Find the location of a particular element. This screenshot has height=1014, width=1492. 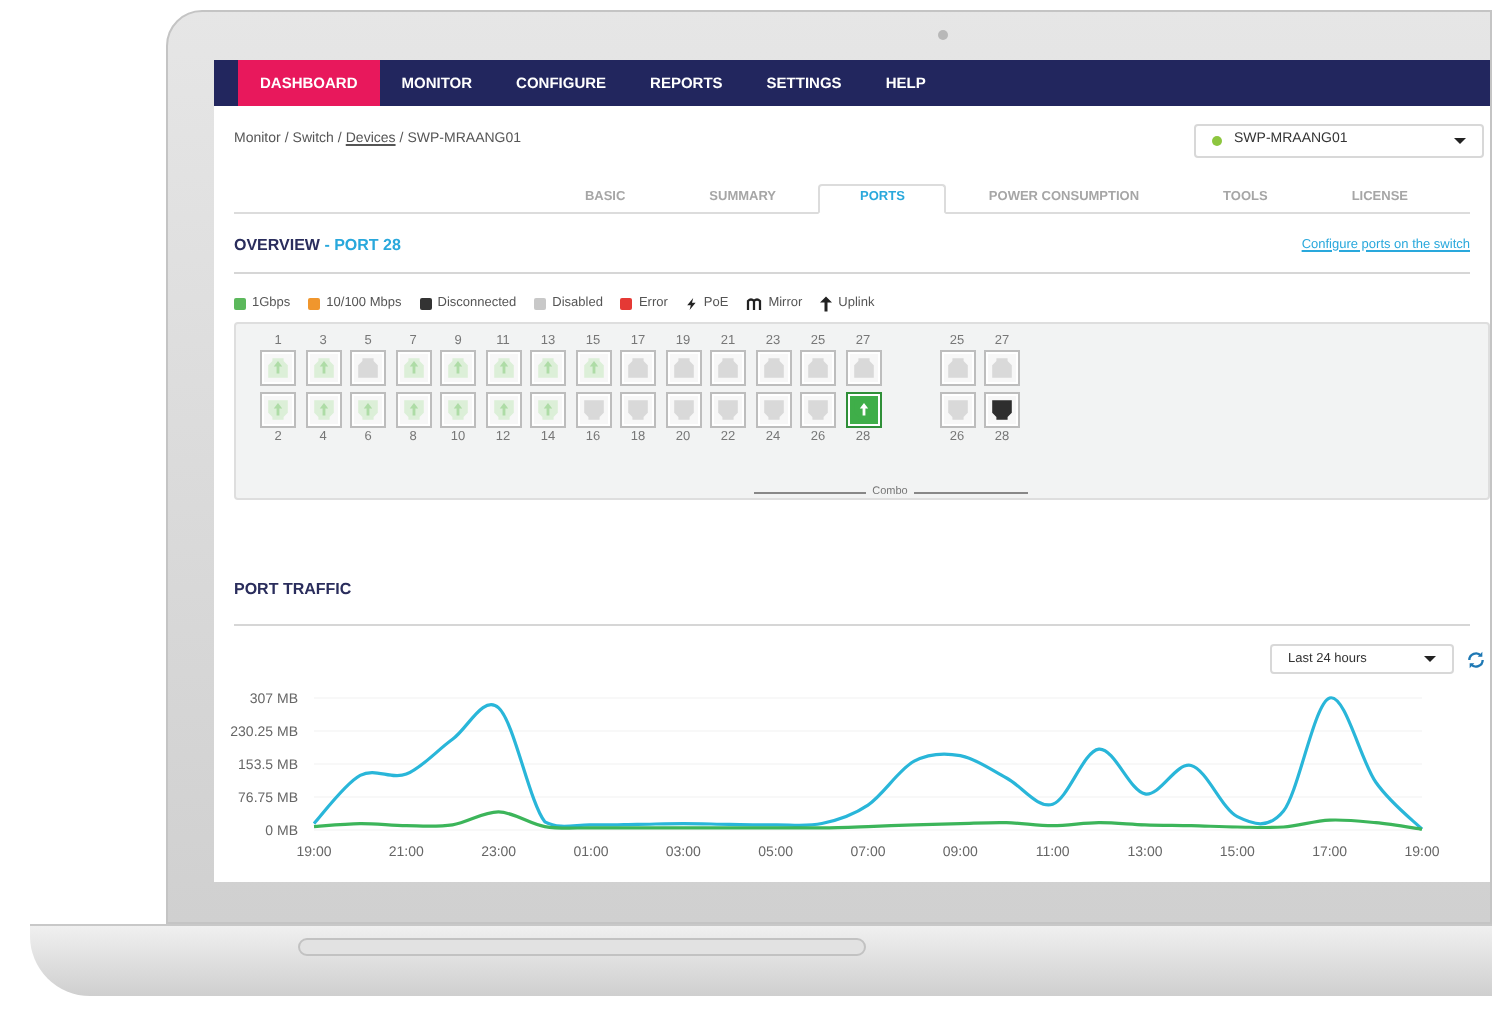

lightning-icon is located at coordinates (691, 303).